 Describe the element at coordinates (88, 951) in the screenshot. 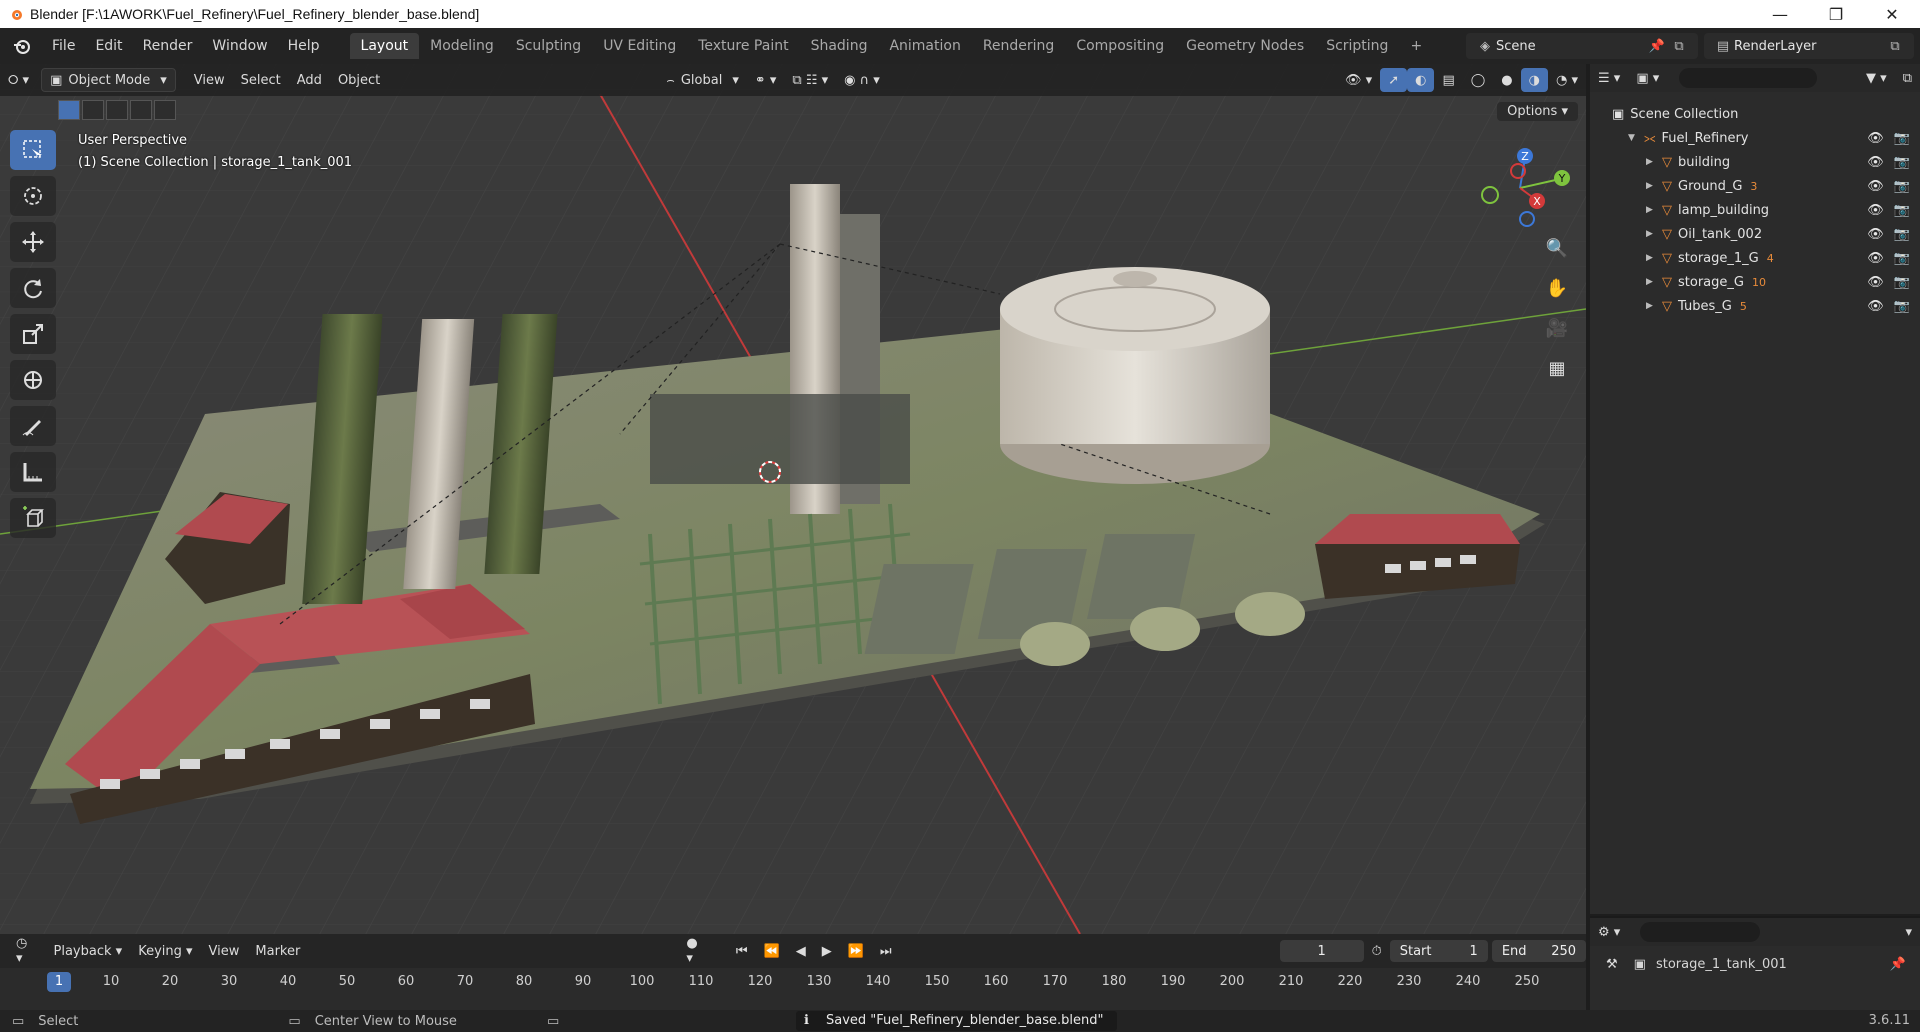

I see `menu-playback: Playback ▾` at that location.